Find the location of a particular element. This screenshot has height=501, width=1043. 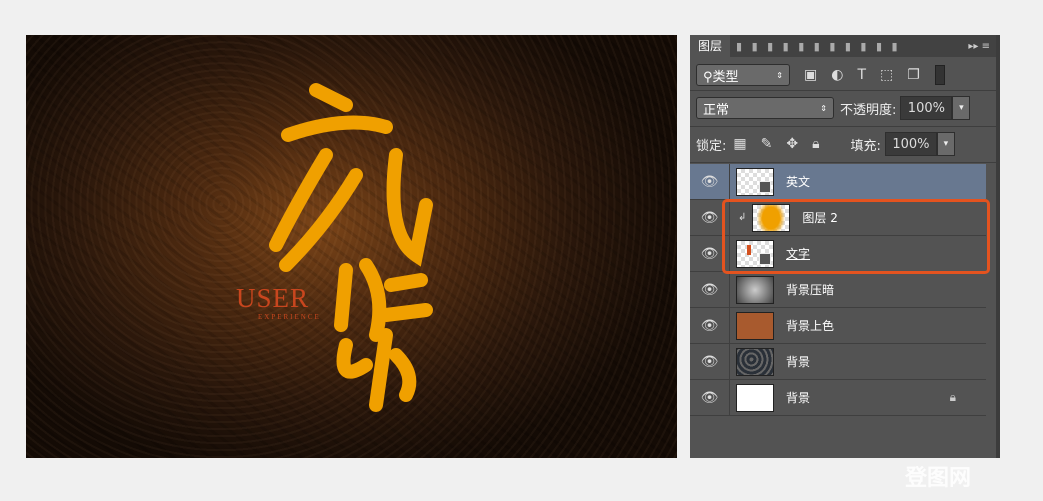

layer-row: 👁︎ 英文 is located at coordinates (838, 182).